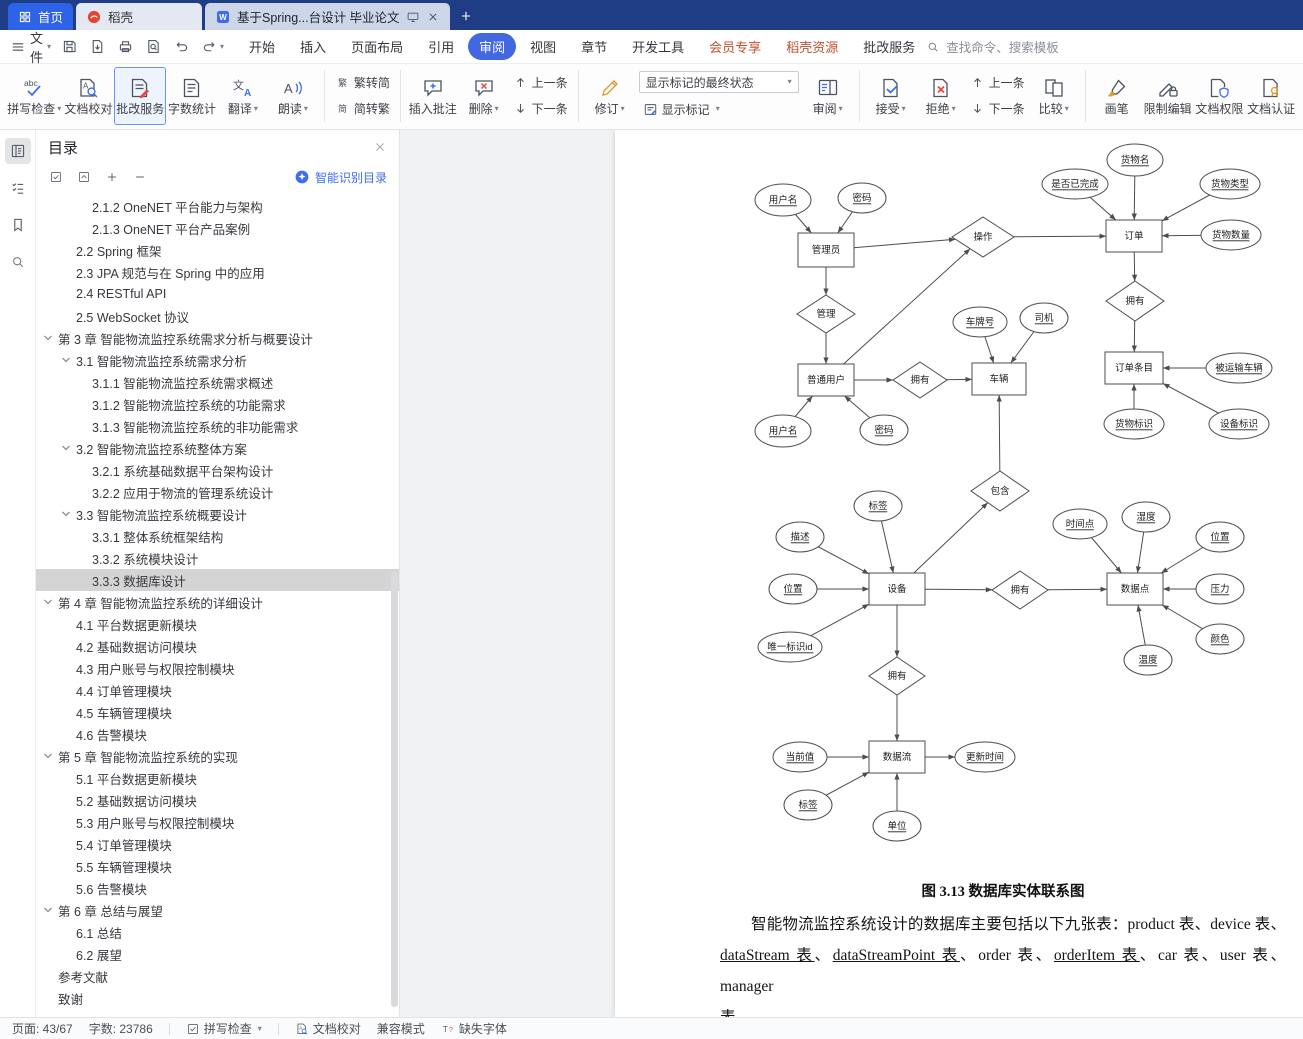 The height and width of the screenshot is (1039, 1303). What do you see at coordinates (217, 712) in the screenshot?
I see `toc-item: 4.5 车辆管理模块` at bounding box center [217, 712].